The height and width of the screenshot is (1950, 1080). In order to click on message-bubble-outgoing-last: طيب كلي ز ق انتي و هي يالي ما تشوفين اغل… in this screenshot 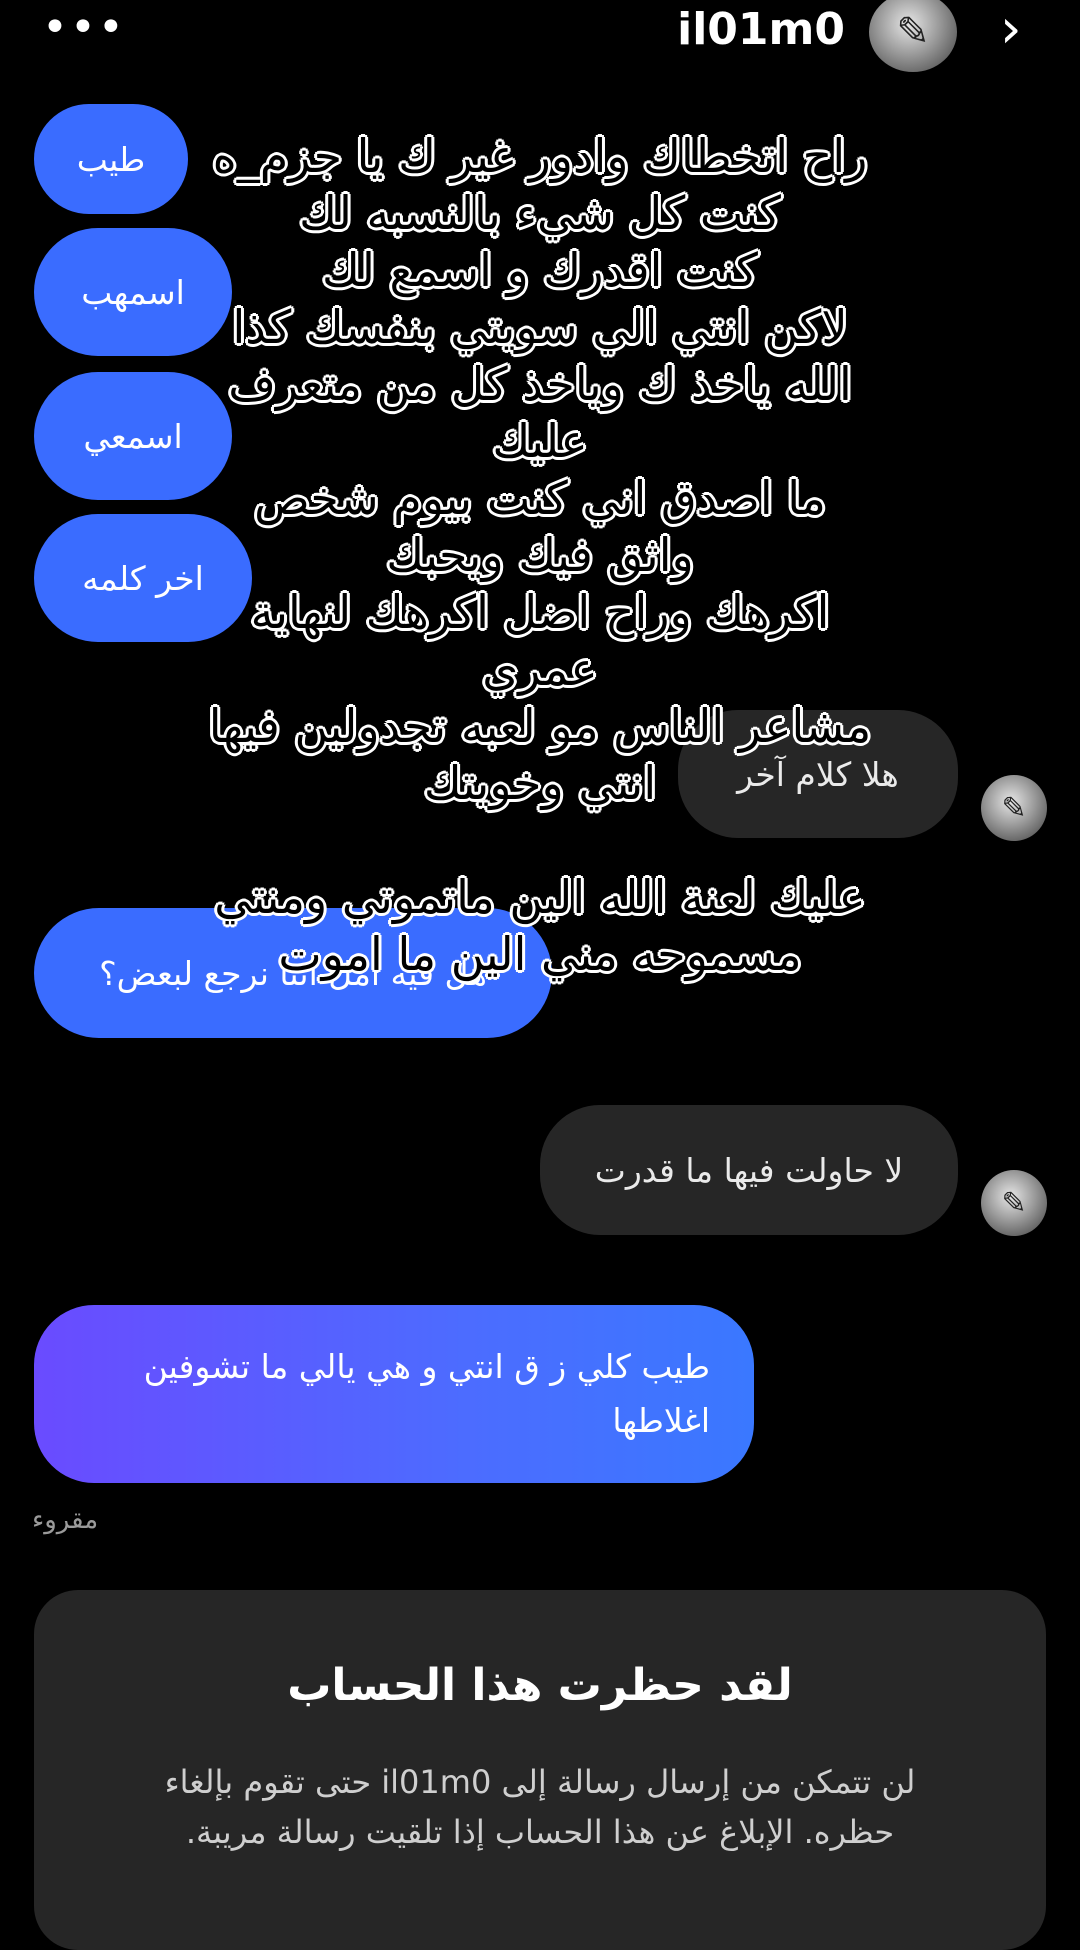, I will do `click(394, 1394)`.